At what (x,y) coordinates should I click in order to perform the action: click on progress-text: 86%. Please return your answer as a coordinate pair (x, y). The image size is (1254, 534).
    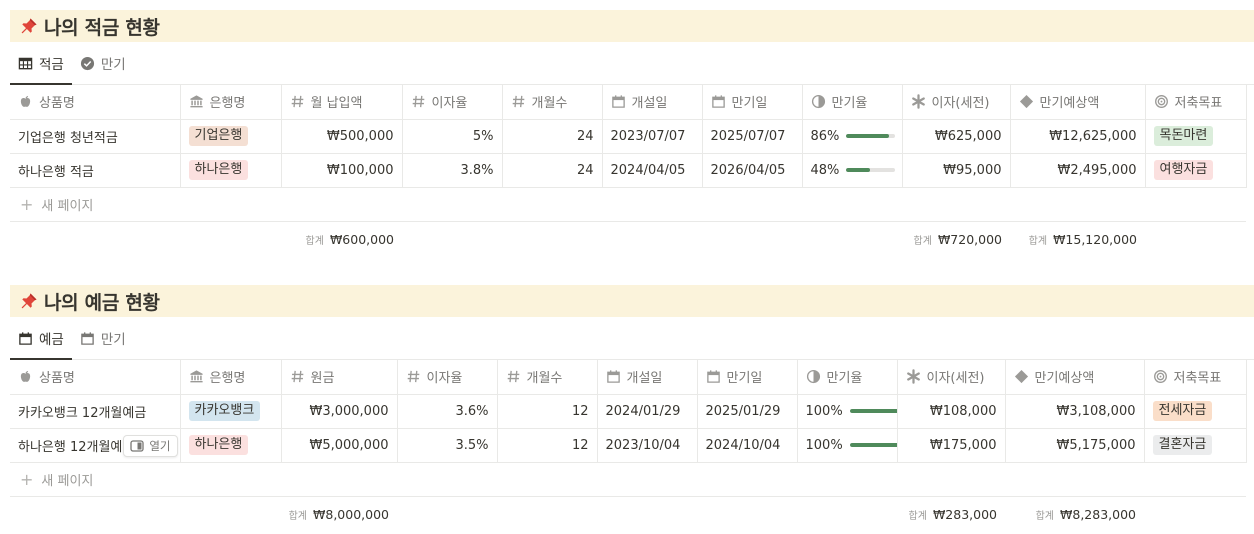
    Looking at the image, I should click on (825, 136).